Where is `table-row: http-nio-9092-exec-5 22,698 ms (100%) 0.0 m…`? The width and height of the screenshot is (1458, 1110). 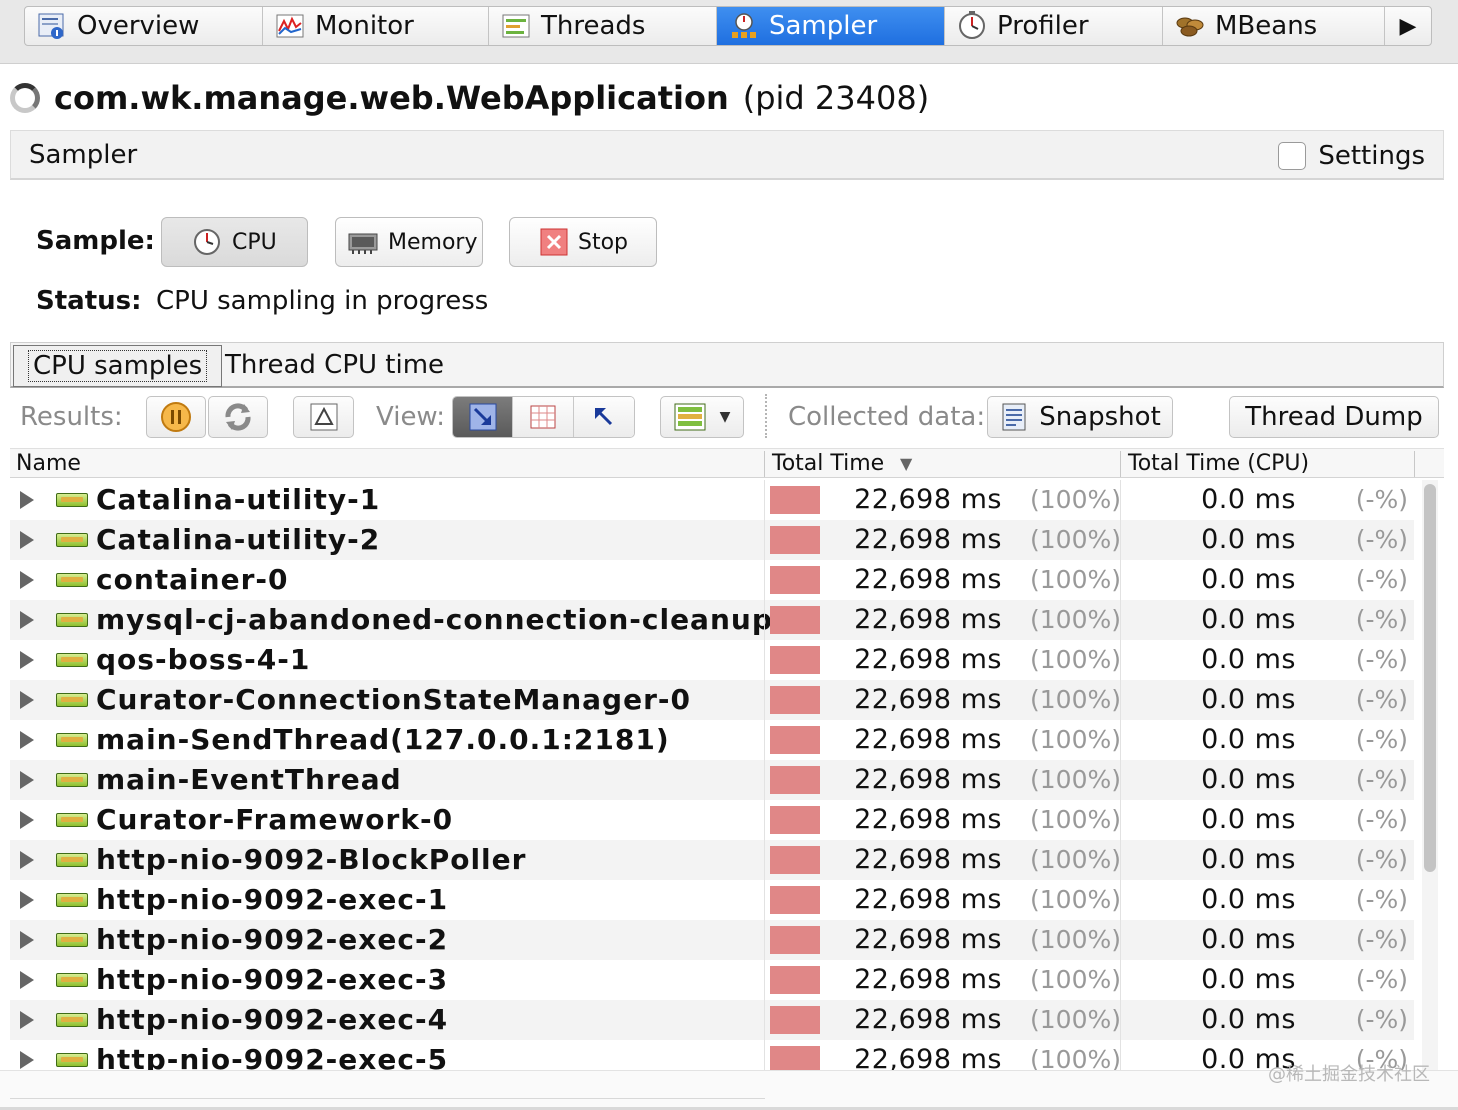
table-row: http-nio-9092-exec-5 22,698 ms (100%) 0.0 m… is located at coordinates (712, 1055).